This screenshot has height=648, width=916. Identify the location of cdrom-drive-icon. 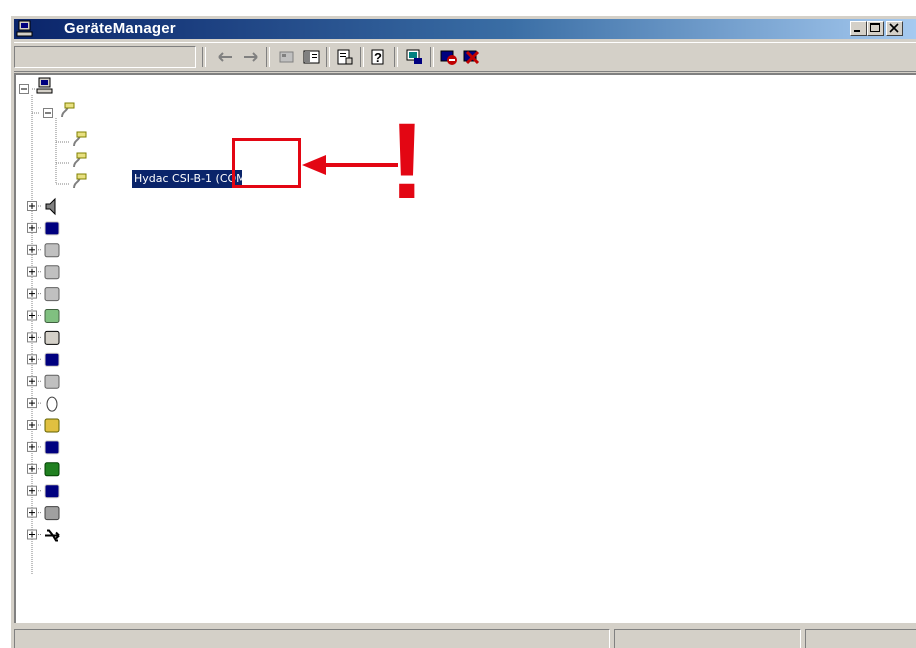
(52, 316).